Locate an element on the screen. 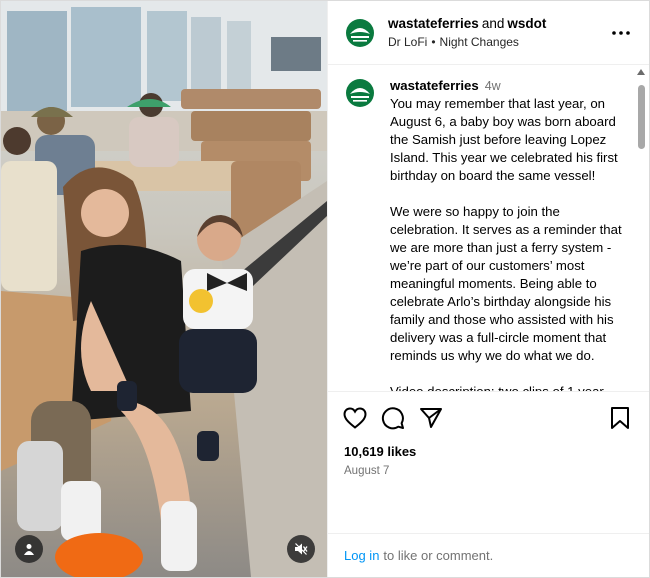 Image resolution: width=650 pixels, height=578 pixels. post-date: August 7 is located at coordinates (488, 471).